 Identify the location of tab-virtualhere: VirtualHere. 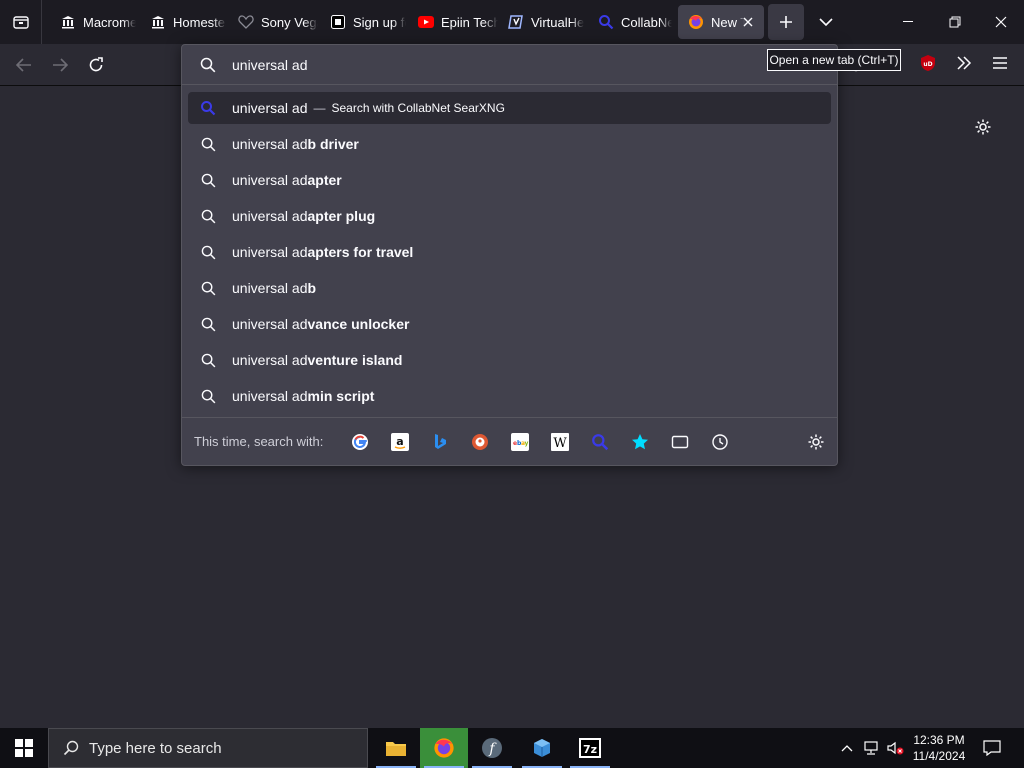
(541, 22).